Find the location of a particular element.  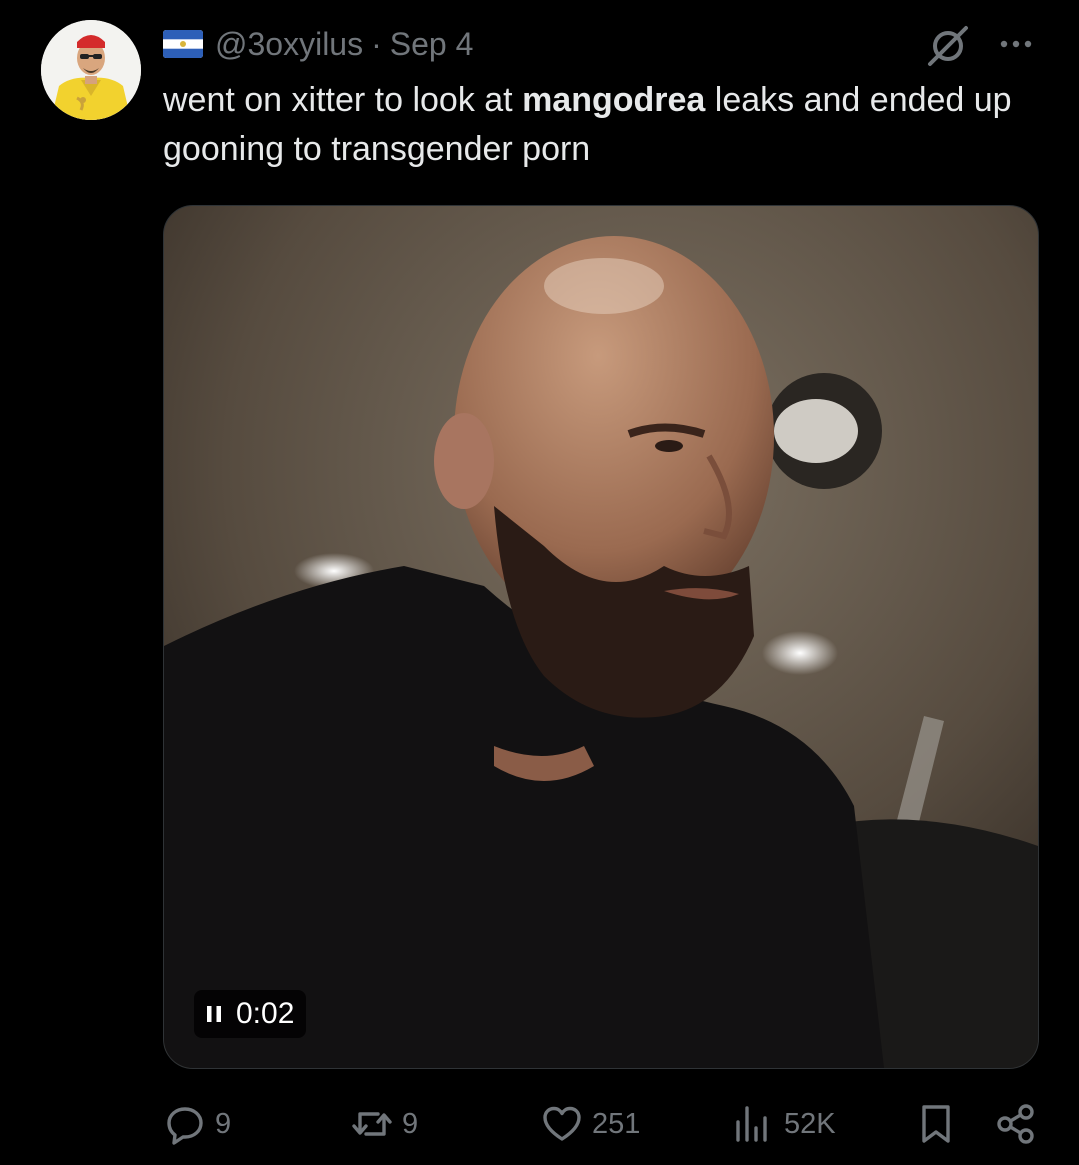

author-handle: @3oxyilus is located at coordinates (289, 44).